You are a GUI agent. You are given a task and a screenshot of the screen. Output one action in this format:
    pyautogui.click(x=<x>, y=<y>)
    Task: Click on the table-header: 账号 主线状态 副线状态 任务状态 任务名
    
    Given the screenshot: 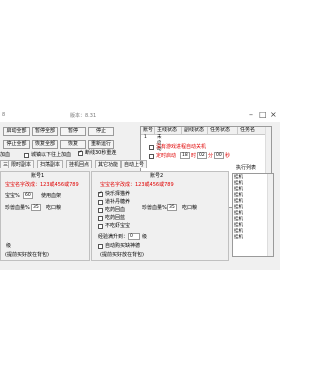 What is the action you would take?
    pyautogui.click(x=206, y=131)
    